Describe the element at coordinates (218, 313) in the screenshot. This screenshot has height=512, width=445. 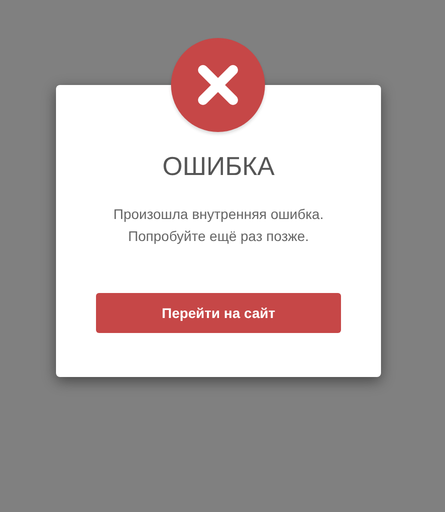
I see `go-to-site-button: Перейти на сайт` at that location.